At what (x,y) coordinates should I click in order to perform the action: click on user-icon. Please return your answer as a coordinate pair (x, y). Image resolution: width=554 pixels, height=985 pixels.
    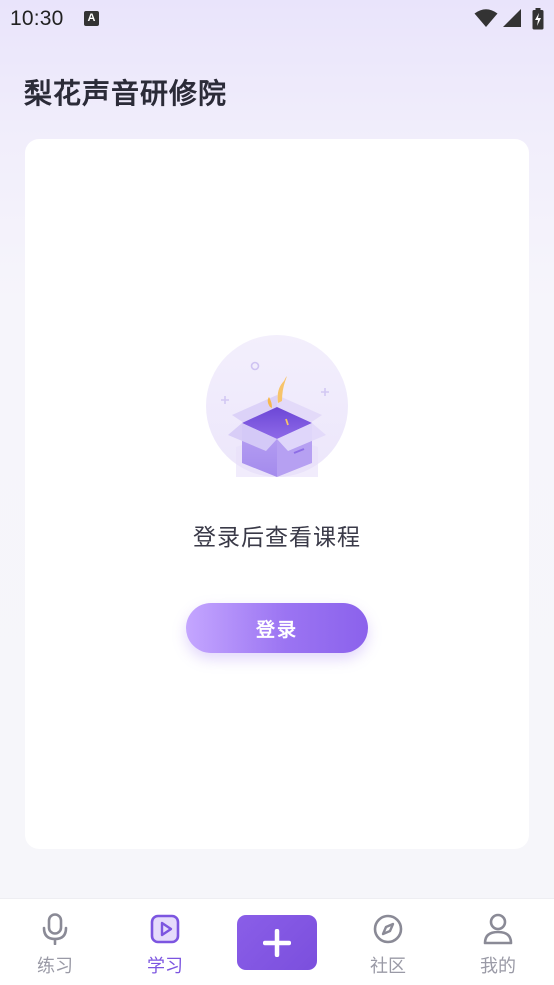
    Looking at the image, I should click on (498, 929).